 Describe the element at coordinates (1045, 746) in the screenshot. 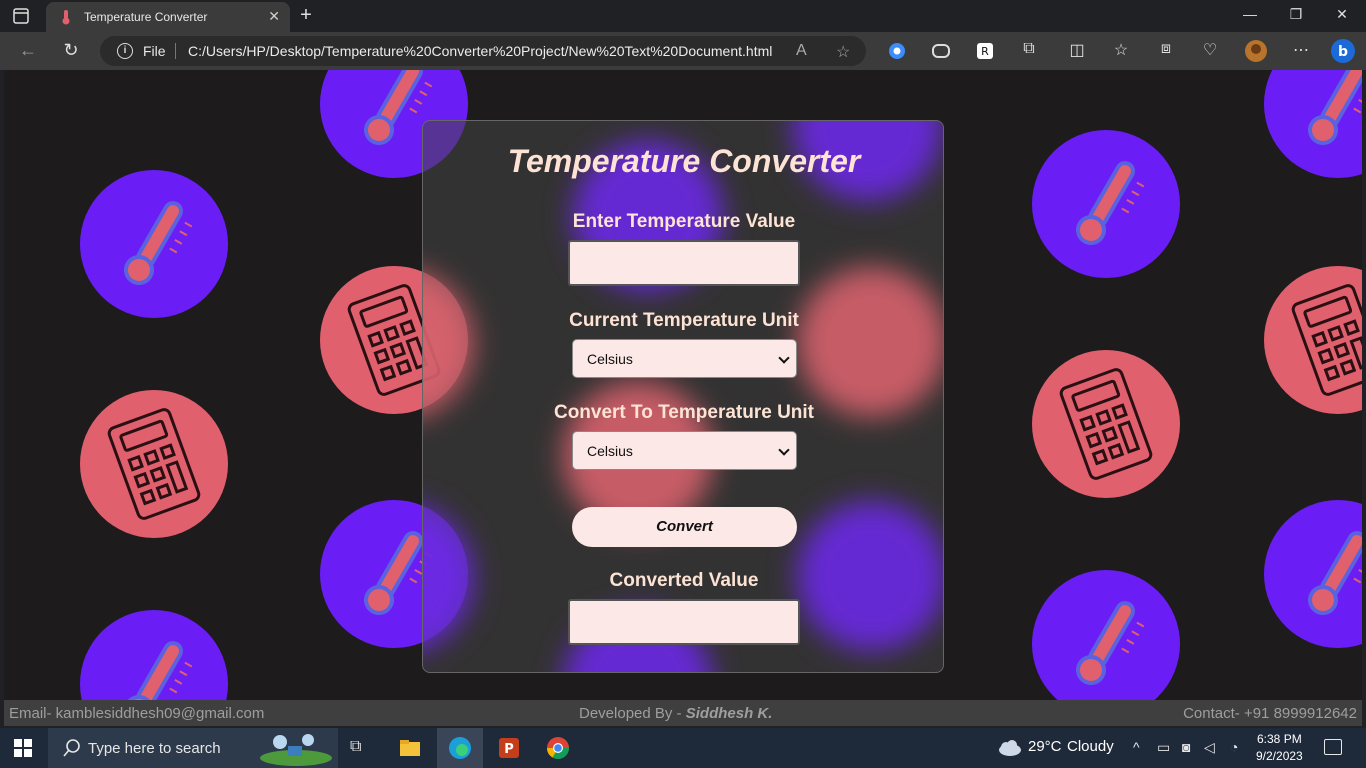

I see `weather-temperature: 29°C` at that location.